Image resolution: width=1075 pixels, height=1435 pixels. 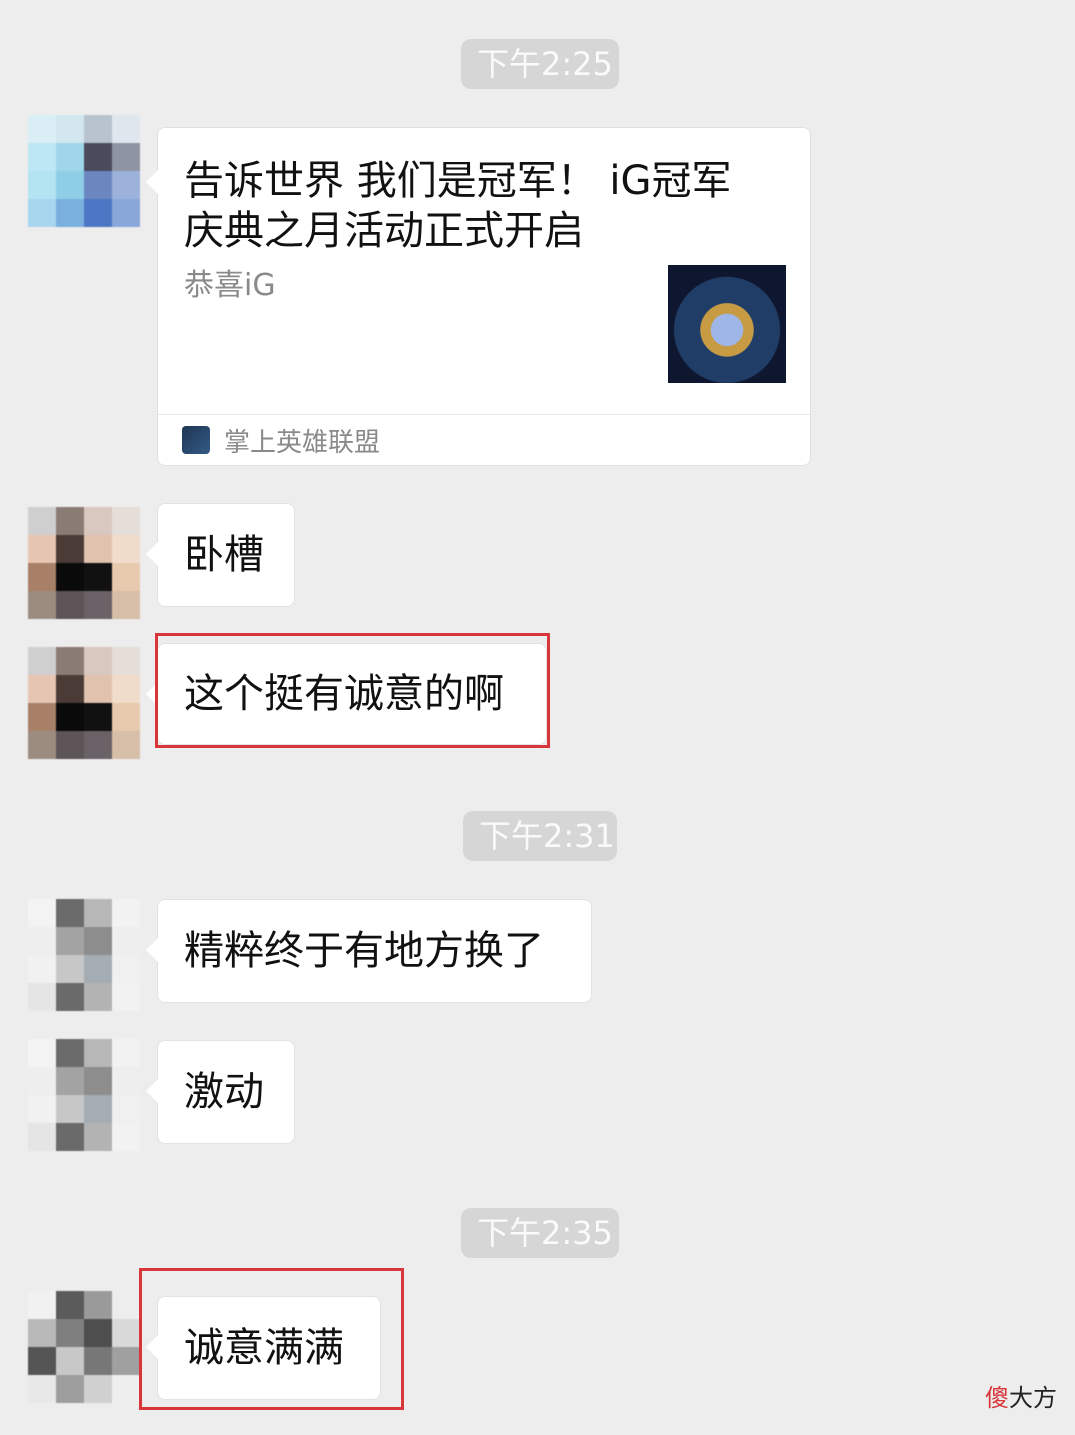 What do you see at coordinates (540, 1233) in the screenshot?
I see `timestamp: 下午2:35` at bounding box center [540, 1233].